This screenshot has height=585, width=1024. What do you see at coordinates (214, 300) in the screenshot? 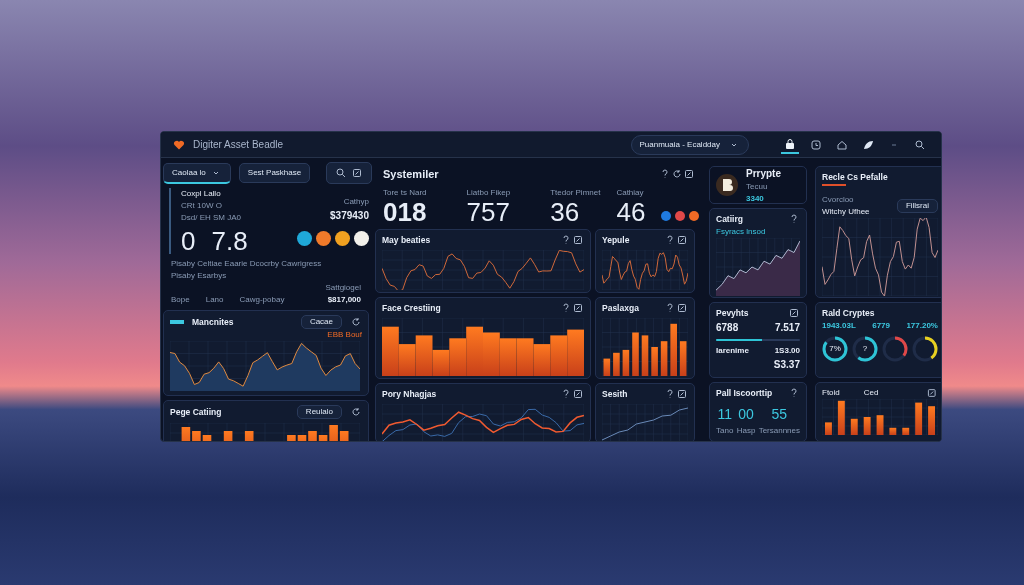
I see `info-text: Lano` at bounding box center [214, 300].